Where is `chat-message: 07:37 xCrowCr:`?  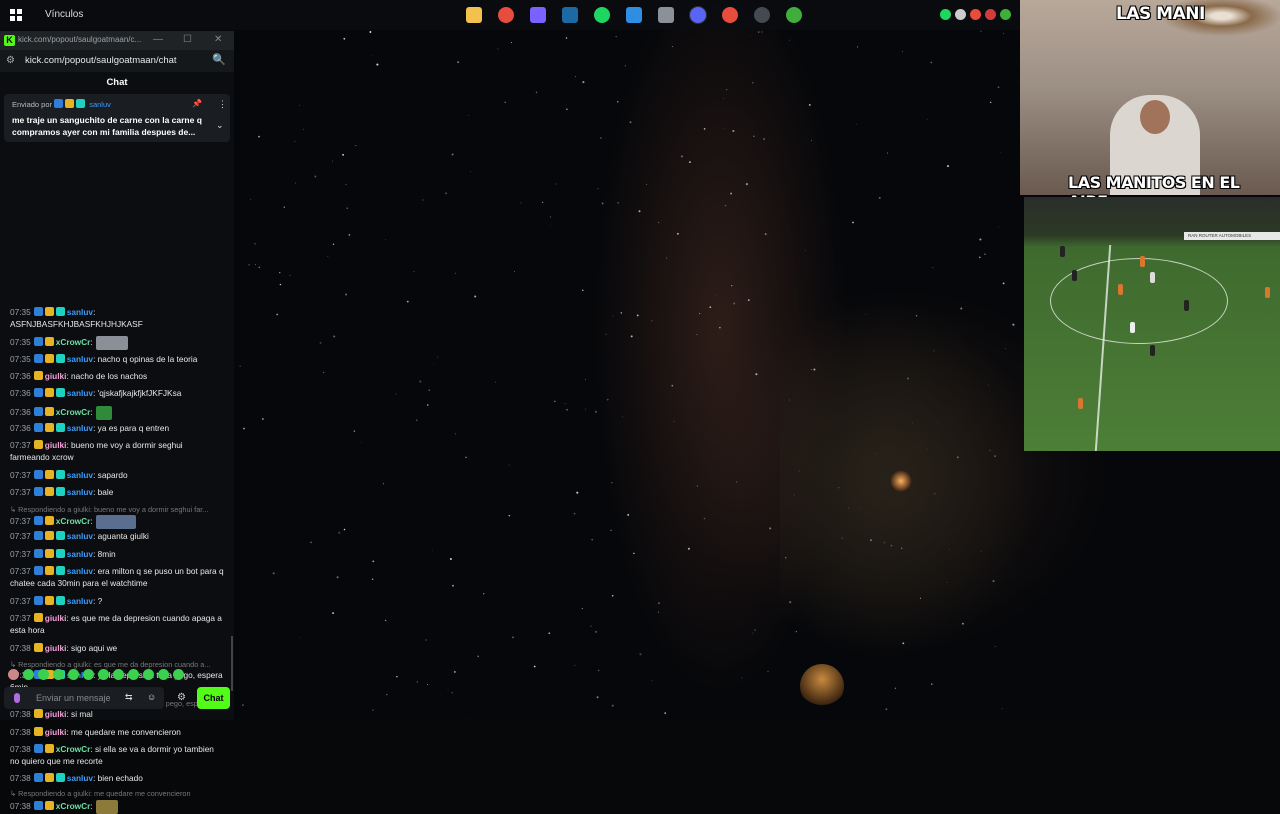 chat-message: 07:37 xCrowCr: is located at coordinates (117, 522).